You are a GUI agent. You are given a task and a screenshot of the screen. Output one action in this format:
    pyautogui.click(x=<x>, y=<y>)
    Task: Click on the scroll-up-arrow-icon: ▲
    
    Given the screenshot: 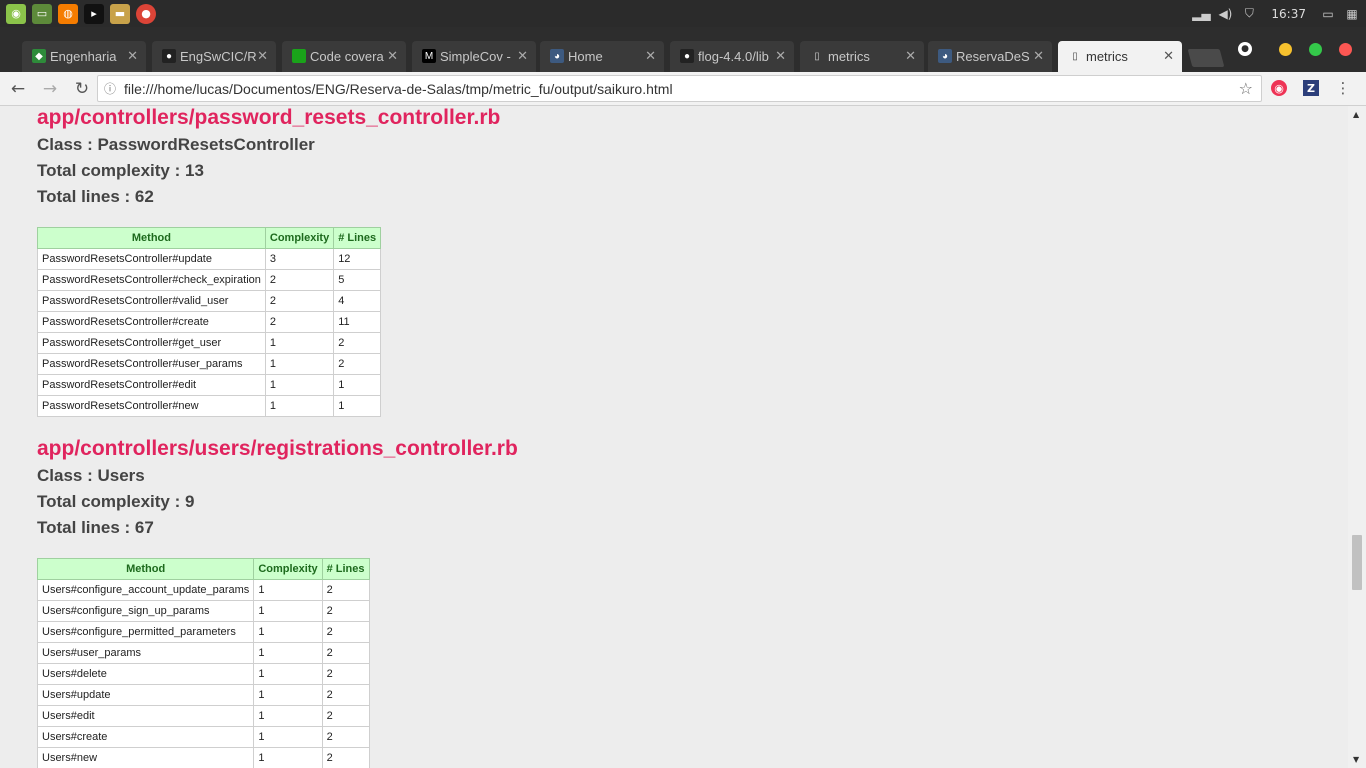 What is the action you would take?
    pyautogui.click(x=1356, y=114)
    